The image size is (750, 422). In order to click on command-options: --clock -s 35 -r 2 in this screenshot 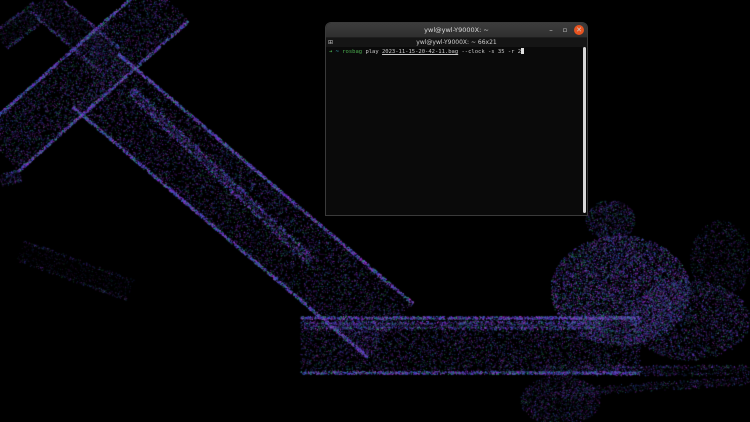, I will do `click(491, 52)`.